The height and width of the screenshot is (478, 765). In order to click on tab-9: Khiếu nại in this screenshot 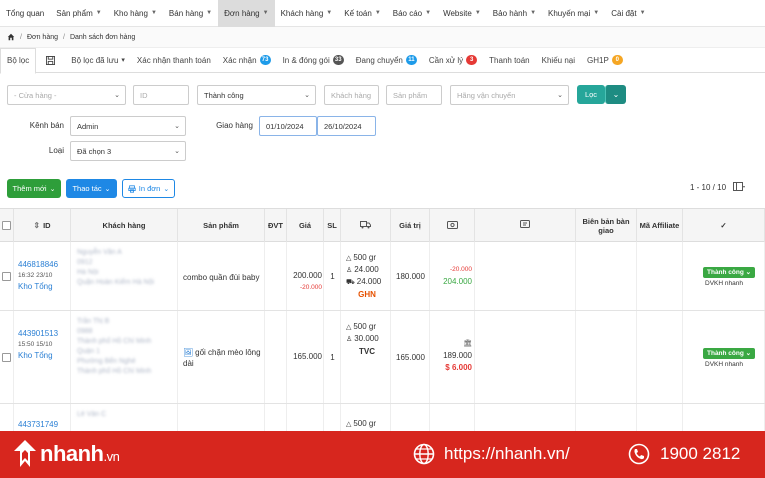, I will do `click(558, 60)`.